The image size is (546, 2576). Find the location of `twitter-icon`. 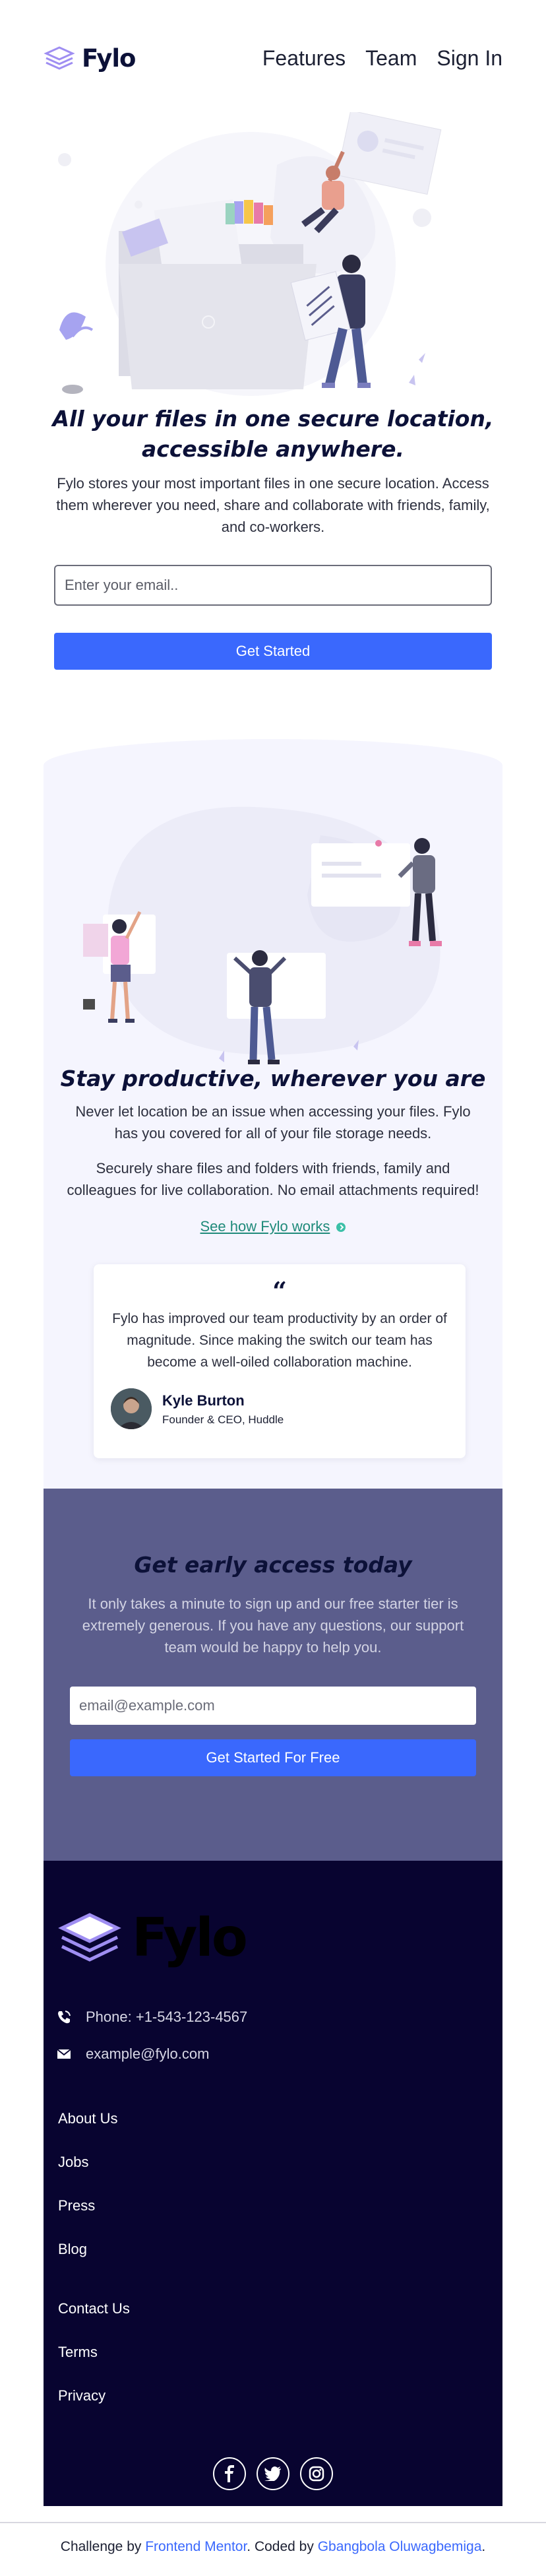

twitter-icon is located at coordinates (273, 2473).